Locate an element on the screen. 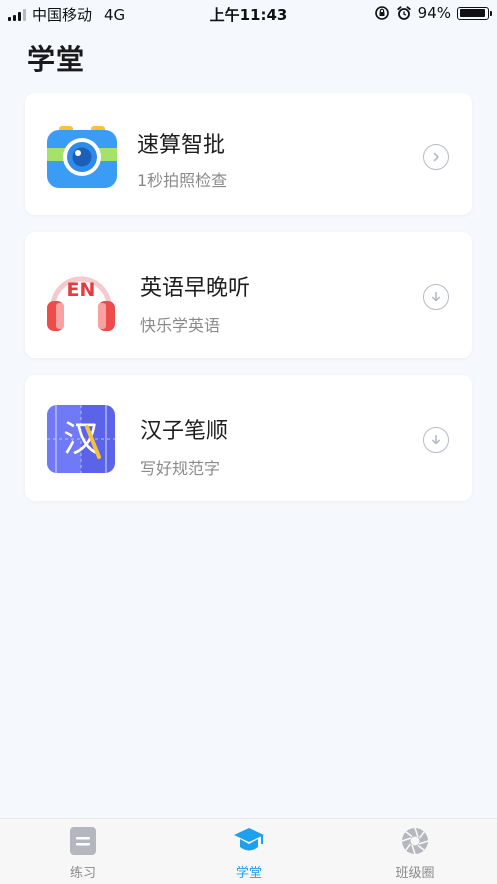  tab-class-circle: 班级圈 is located at coordinates (414, 851).